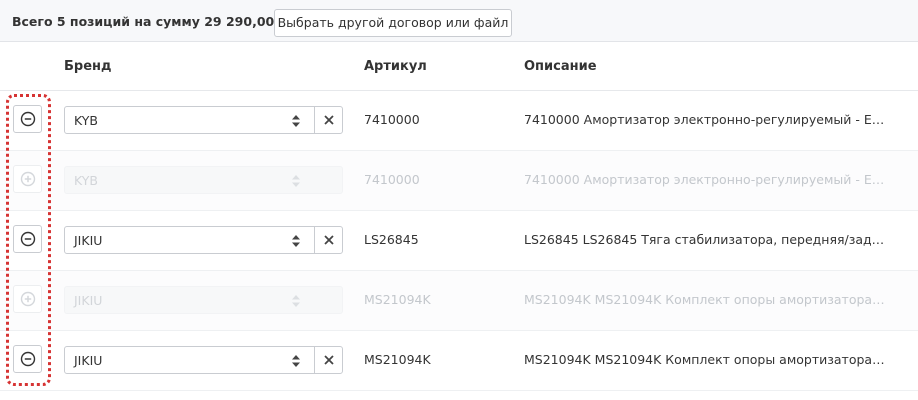 Image resolution: width=918 pixels, height=400 pixels. What do you see at coordinates (150, 21) in the screenshot?
I see `order-summary: Всего 5 позиций на сумму 29 290,00 ₽` at bounding box center [150, 21].